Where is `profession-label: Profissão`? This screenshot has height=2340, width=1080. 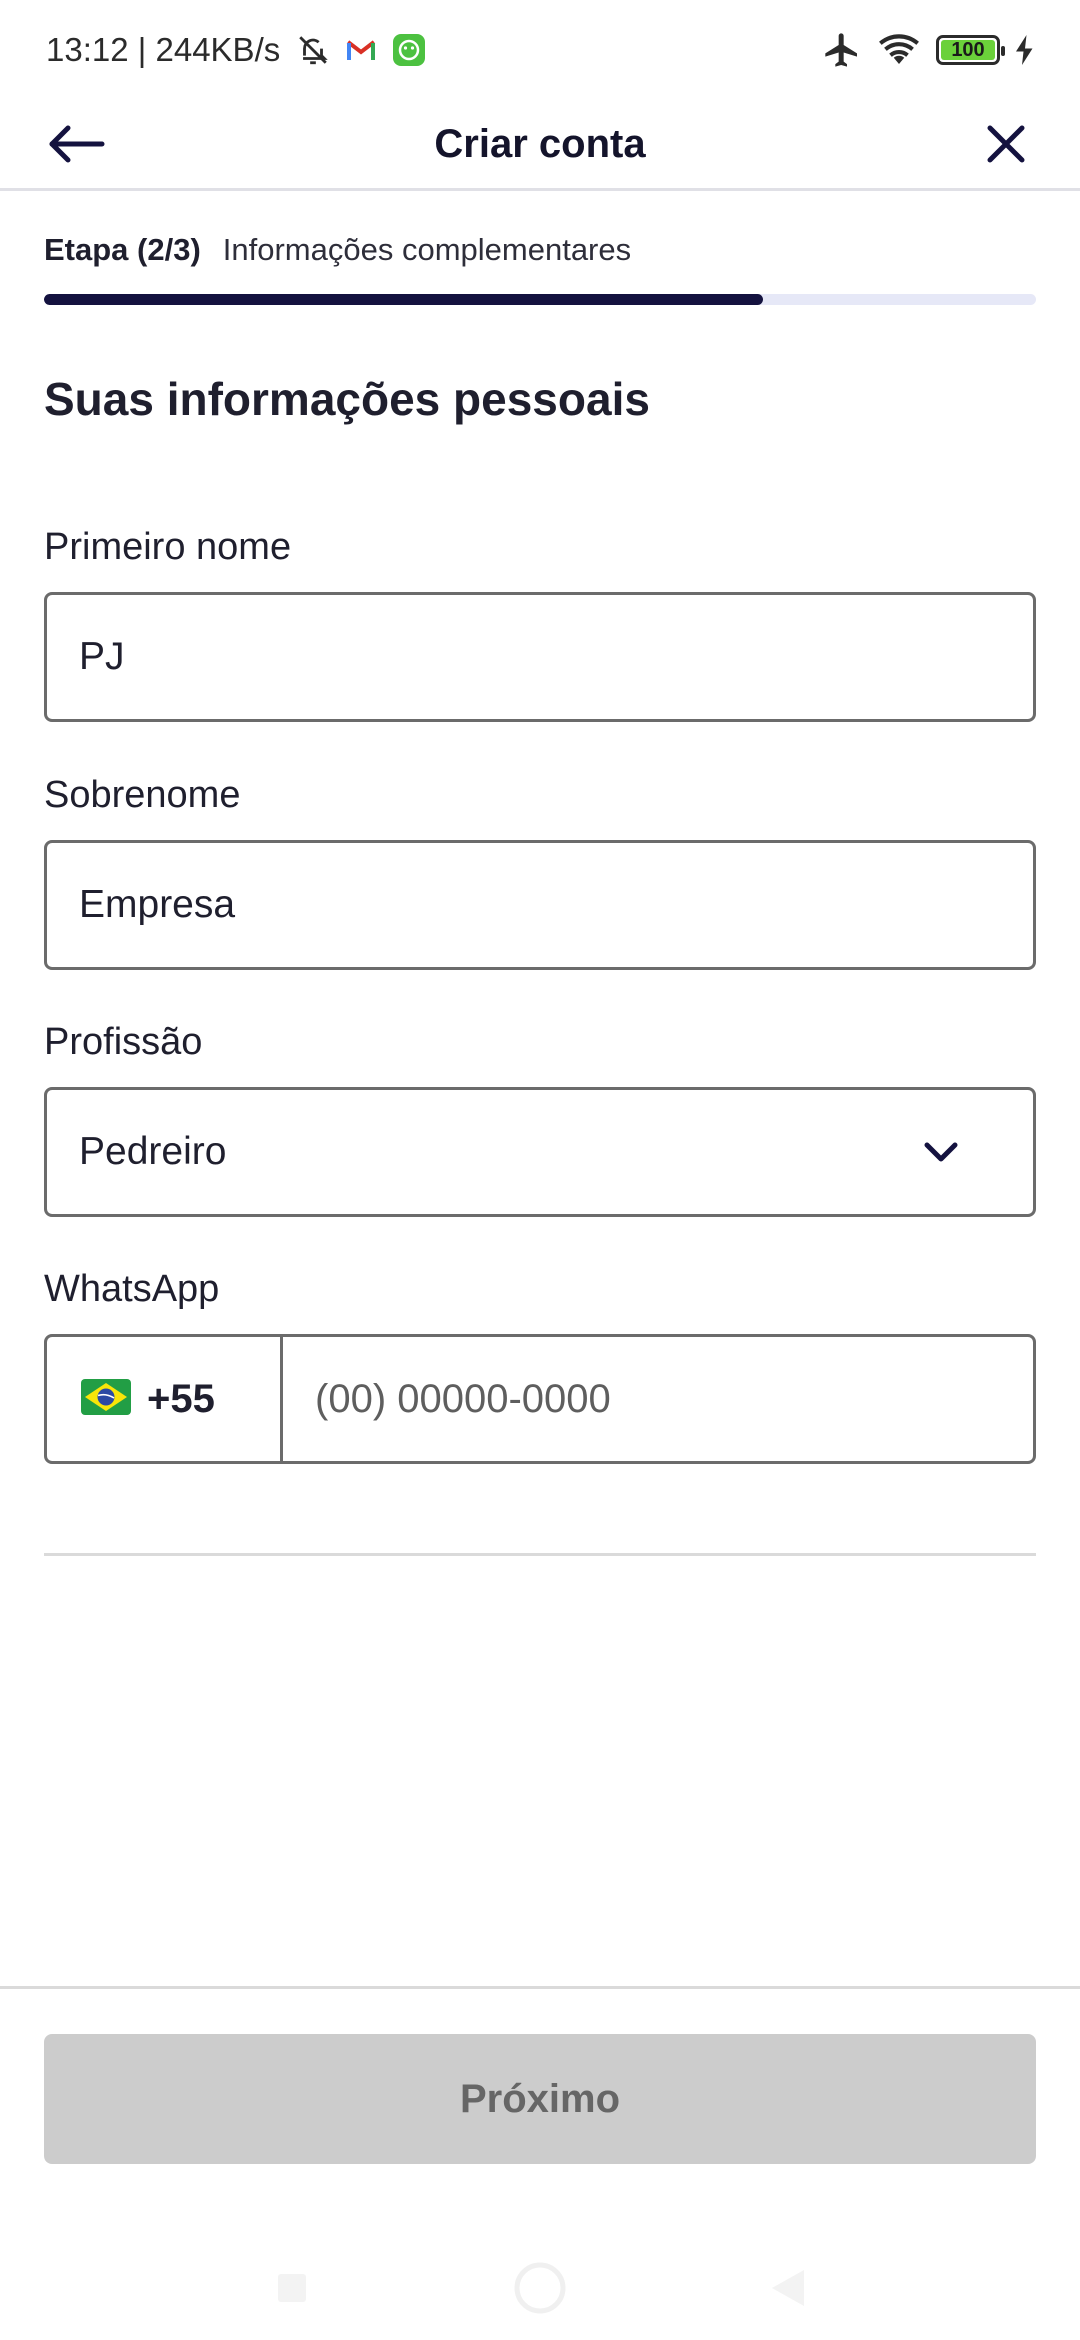
profession-label: Profissão is located at coordinates (123, 1042).